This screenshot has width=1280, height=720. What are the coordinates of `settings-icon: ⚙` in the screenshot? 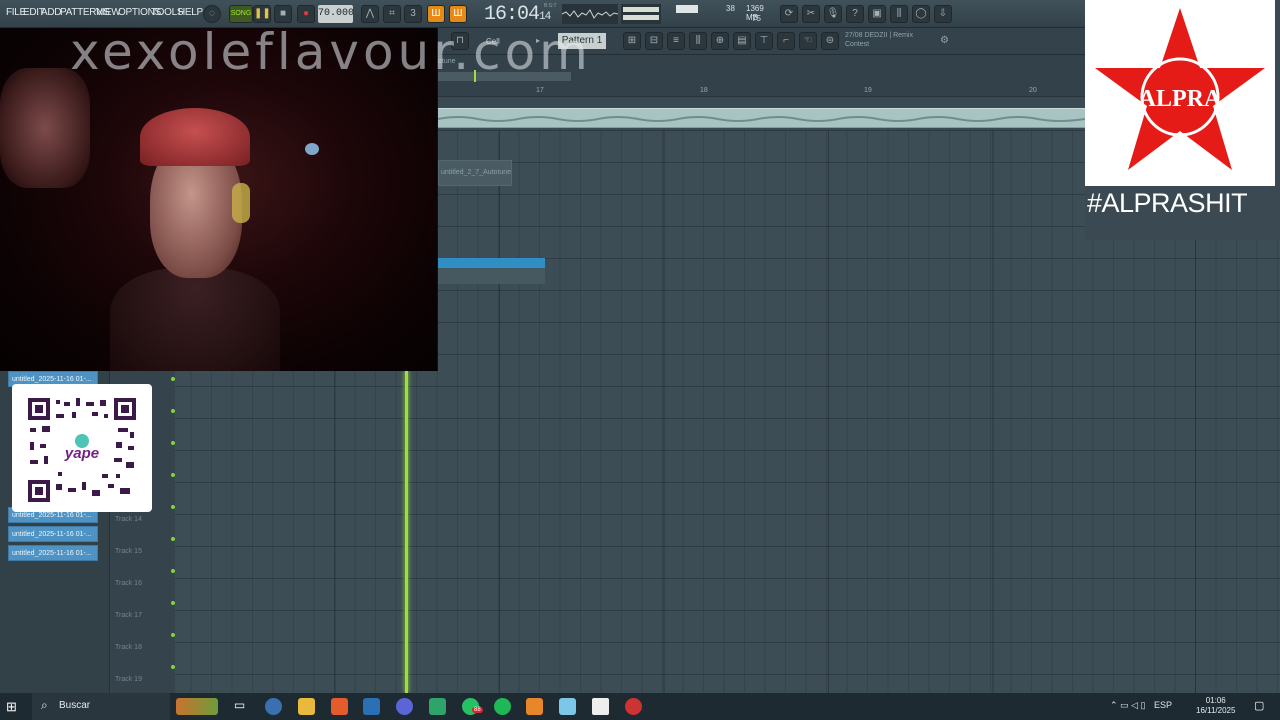 It's located at (944, 40).